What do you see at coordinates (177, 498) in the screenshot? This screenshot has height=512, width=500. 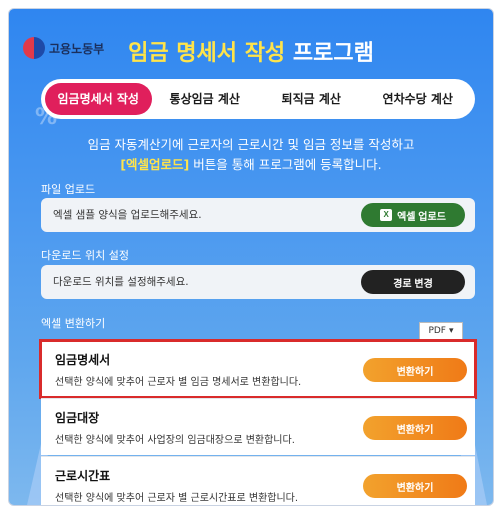 I see `convert-item-desc: 선택한 양식에 맞추어 근로자 별 근로시간표로 변환합니다.` at bounding box center [177, 498].